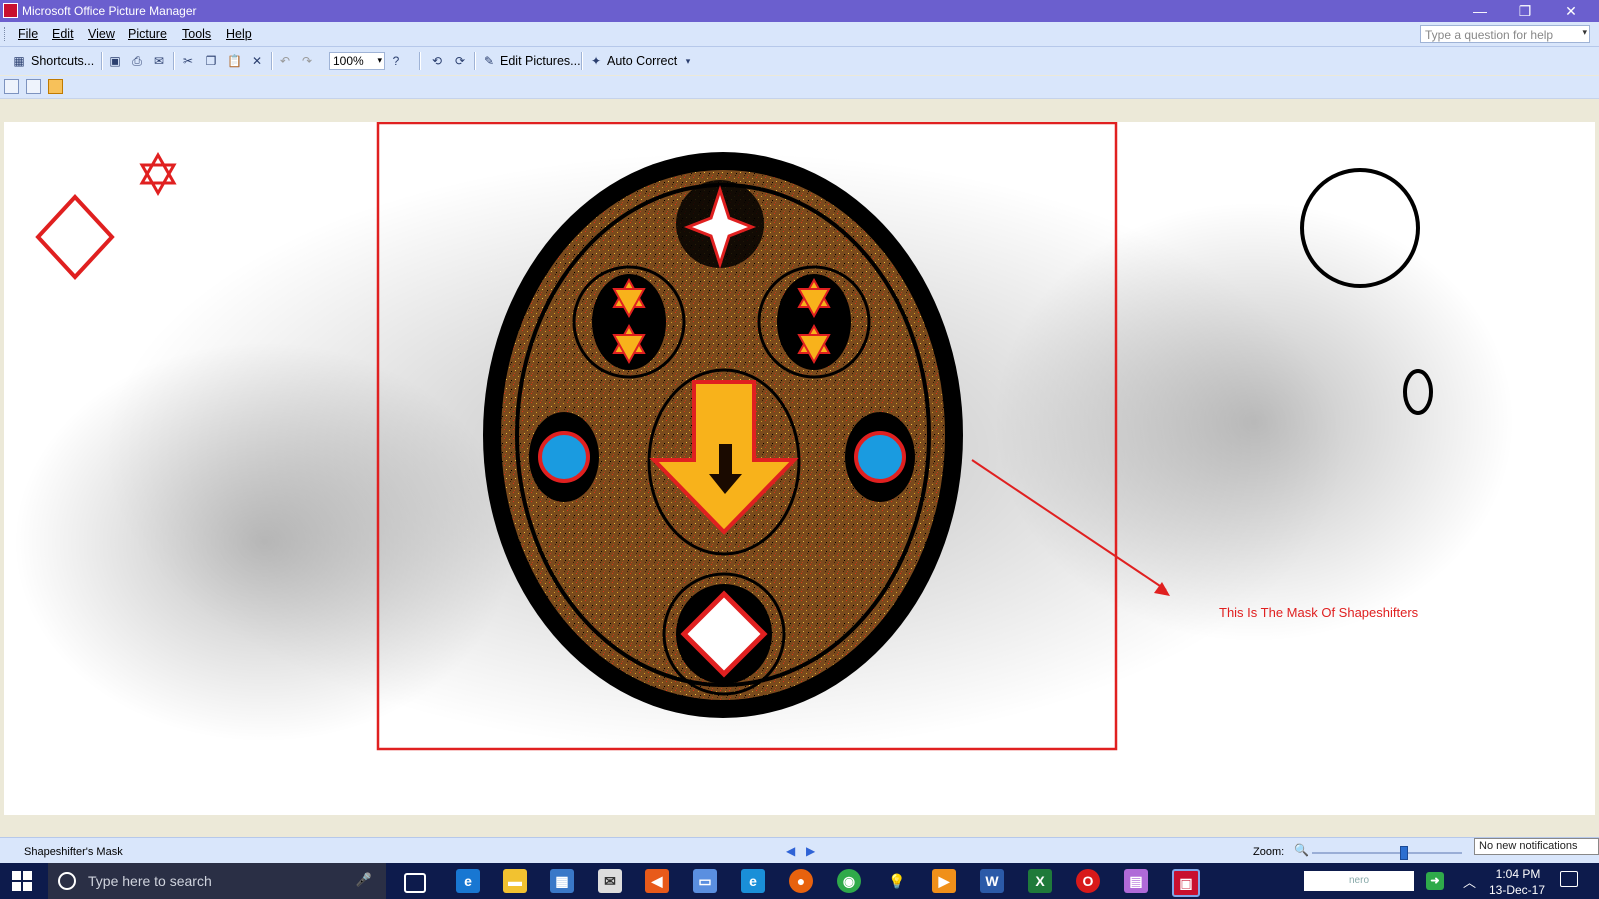  What do you see at coordinates (147, 34) in the screenshot?
I see `menu-picture: Picture` at bounding box center [147, 34].